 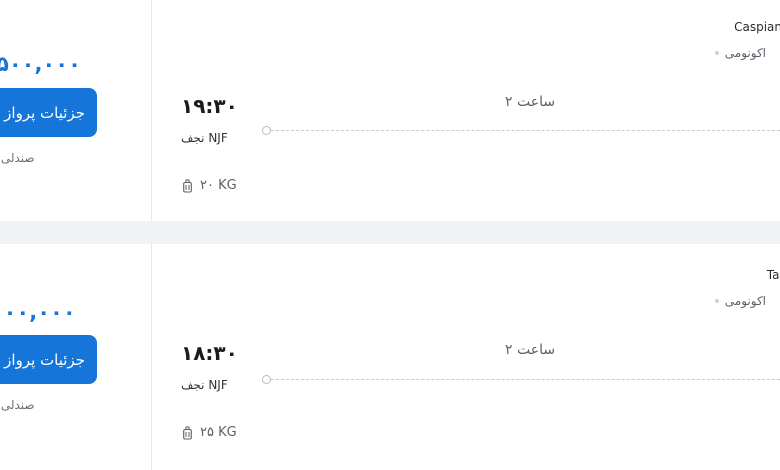 I want to click on seats-left: ۳ صندلی باقی‌مانده, so click(x=17, y=405).